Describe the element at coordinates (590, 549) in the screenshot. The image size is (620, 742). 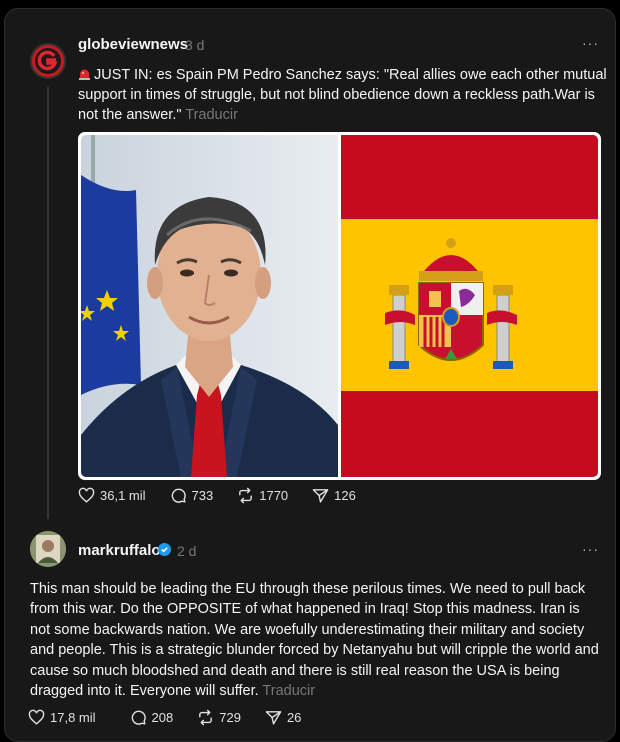
I see `post2-more-button: ···` at that location.